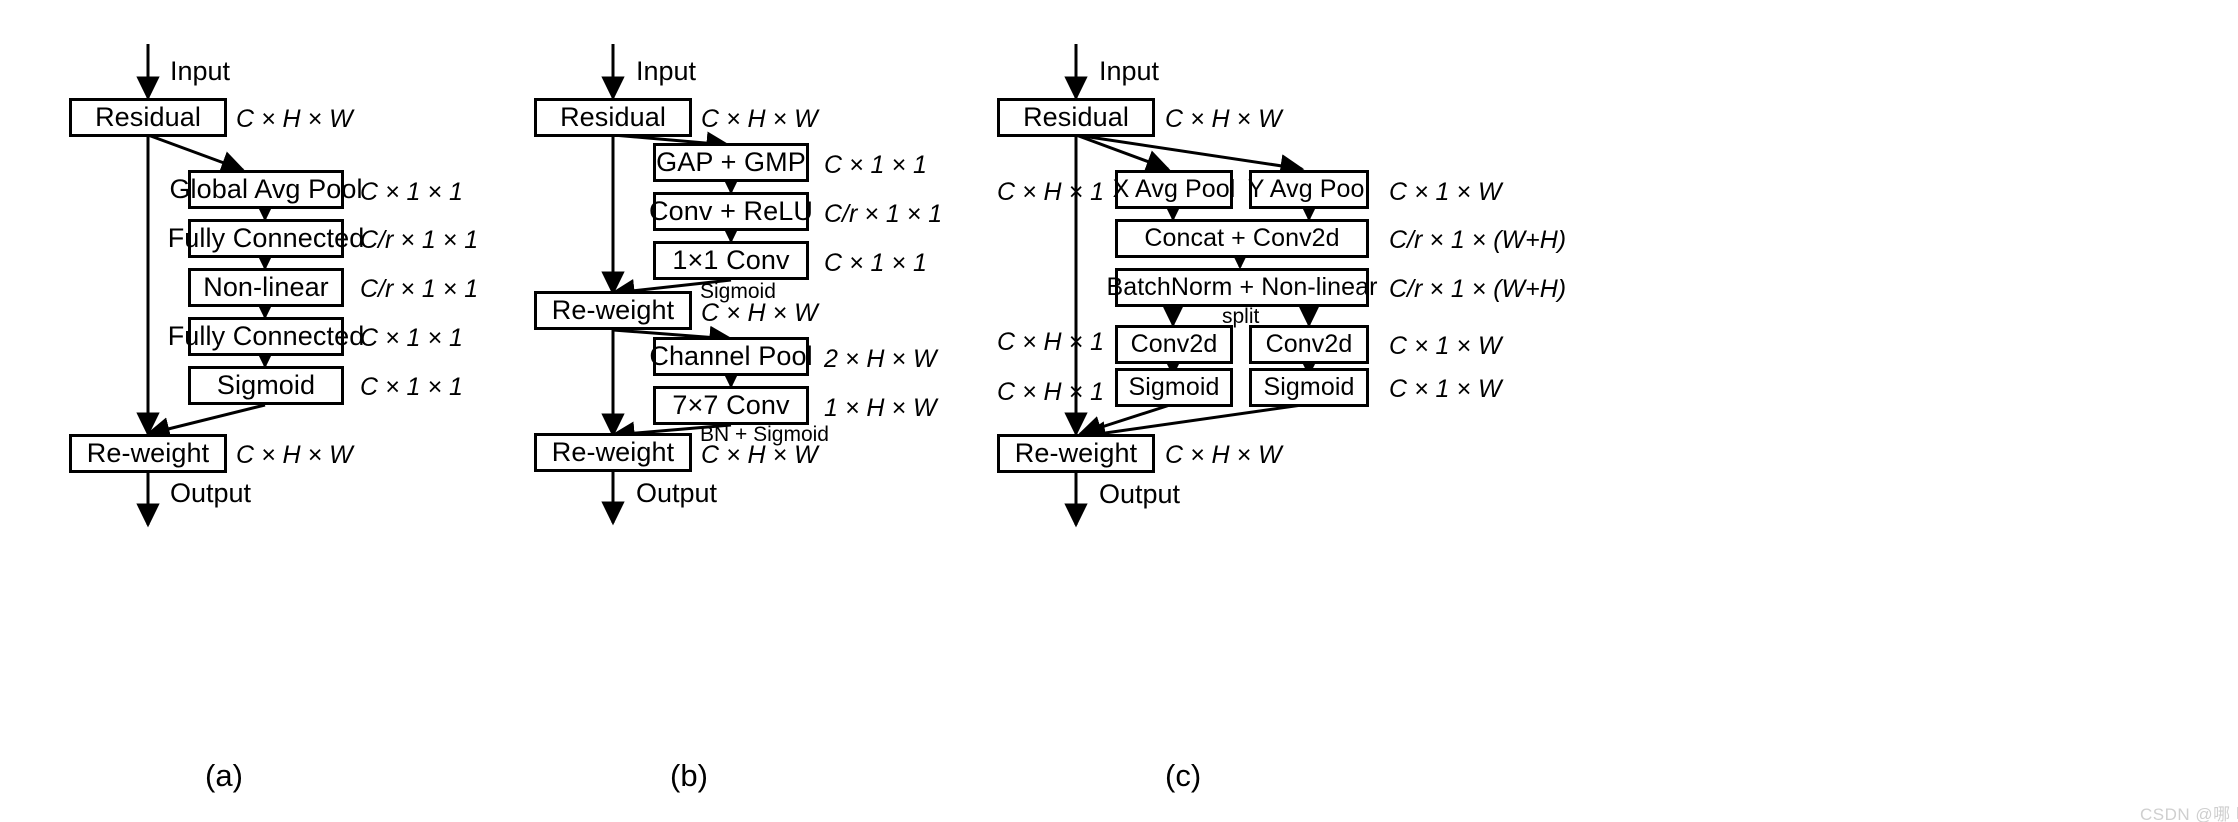 The image size is (2238, 822). I want to click on panel-c-box-re-weight: Re-weight, so click(1076, 453).